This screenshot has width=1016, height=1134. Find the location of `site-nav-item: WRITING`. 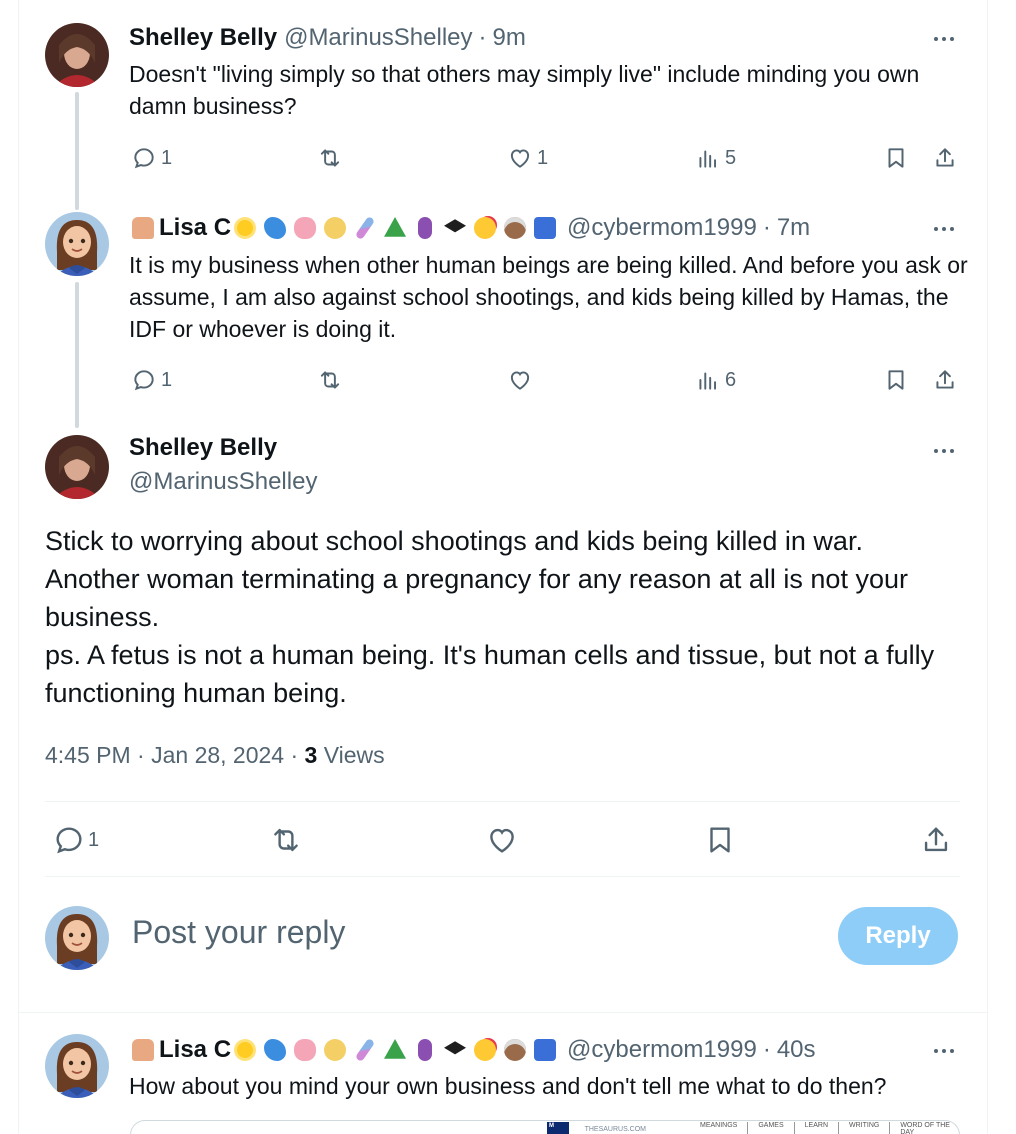

site-nav-item: WRITING is located at coordinates (858, 1128).